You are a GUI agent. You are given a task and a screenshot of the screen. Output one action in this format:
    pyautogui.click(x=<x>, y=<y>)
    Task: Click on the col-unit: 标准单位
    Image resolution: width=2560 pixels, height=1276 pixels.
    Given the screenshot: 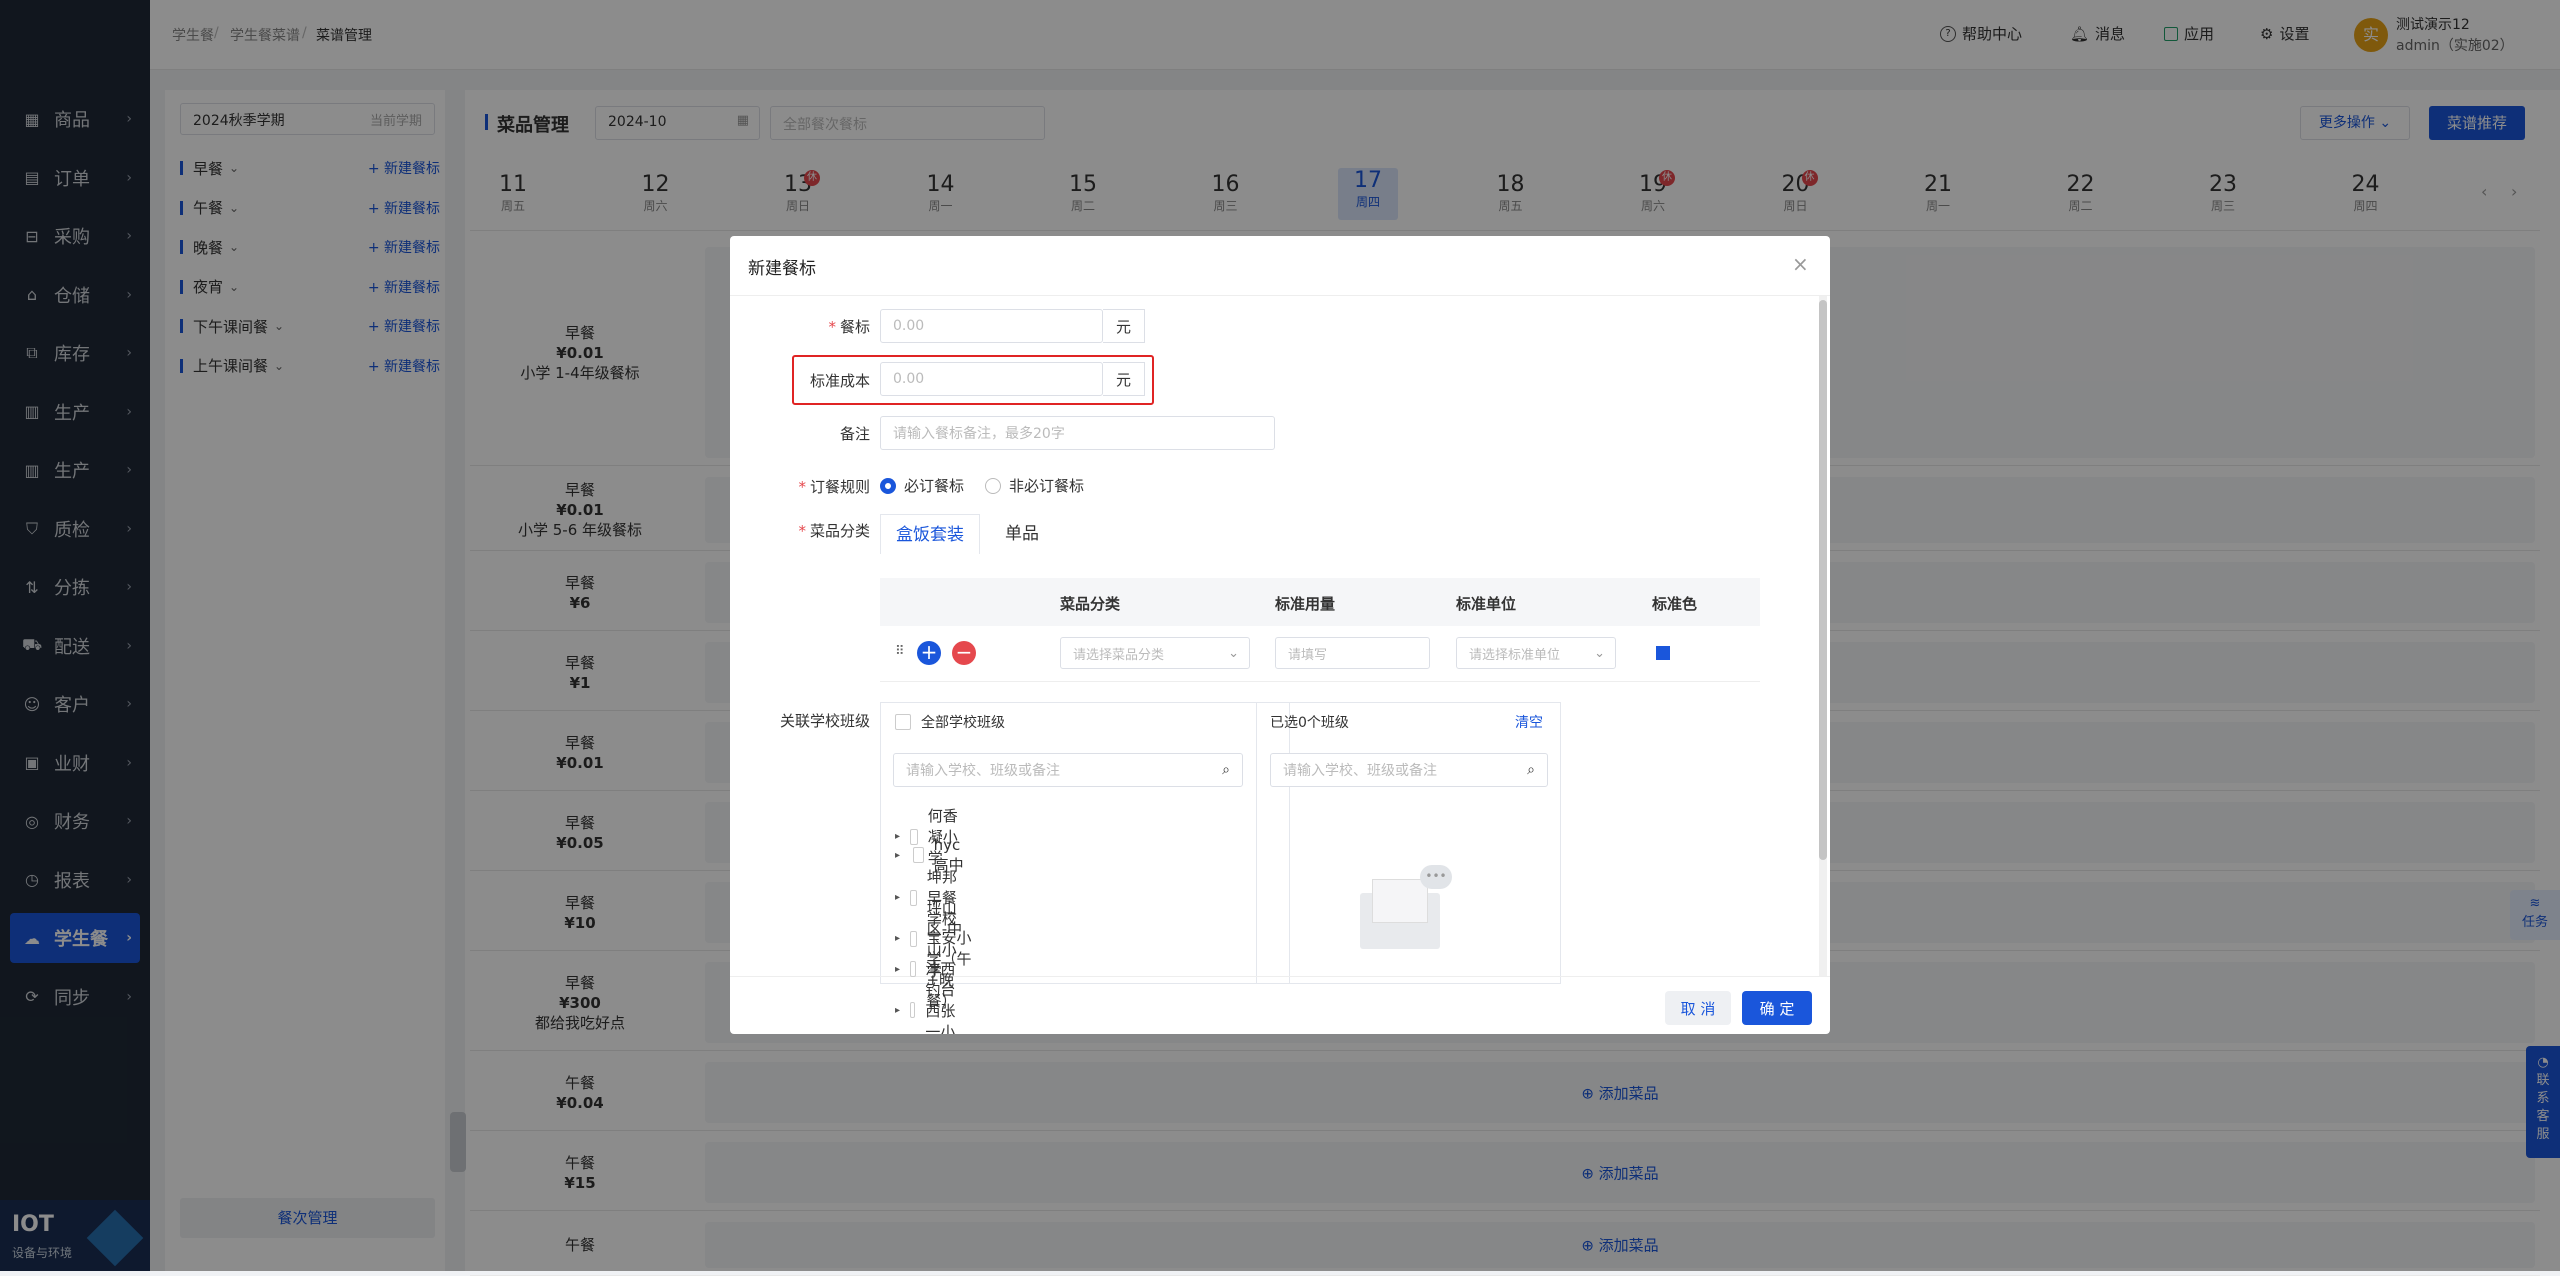 What is the action you would take?
    pyautogui.click(x=1486, y=604)
    